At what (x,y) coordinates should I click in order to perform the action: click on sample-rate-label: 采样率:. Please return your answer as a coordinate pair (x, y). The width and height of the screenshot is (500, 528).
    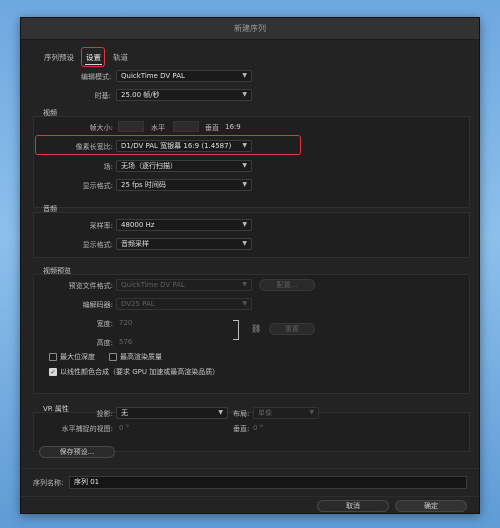
    Looking at the image, I should click on (101, 226).